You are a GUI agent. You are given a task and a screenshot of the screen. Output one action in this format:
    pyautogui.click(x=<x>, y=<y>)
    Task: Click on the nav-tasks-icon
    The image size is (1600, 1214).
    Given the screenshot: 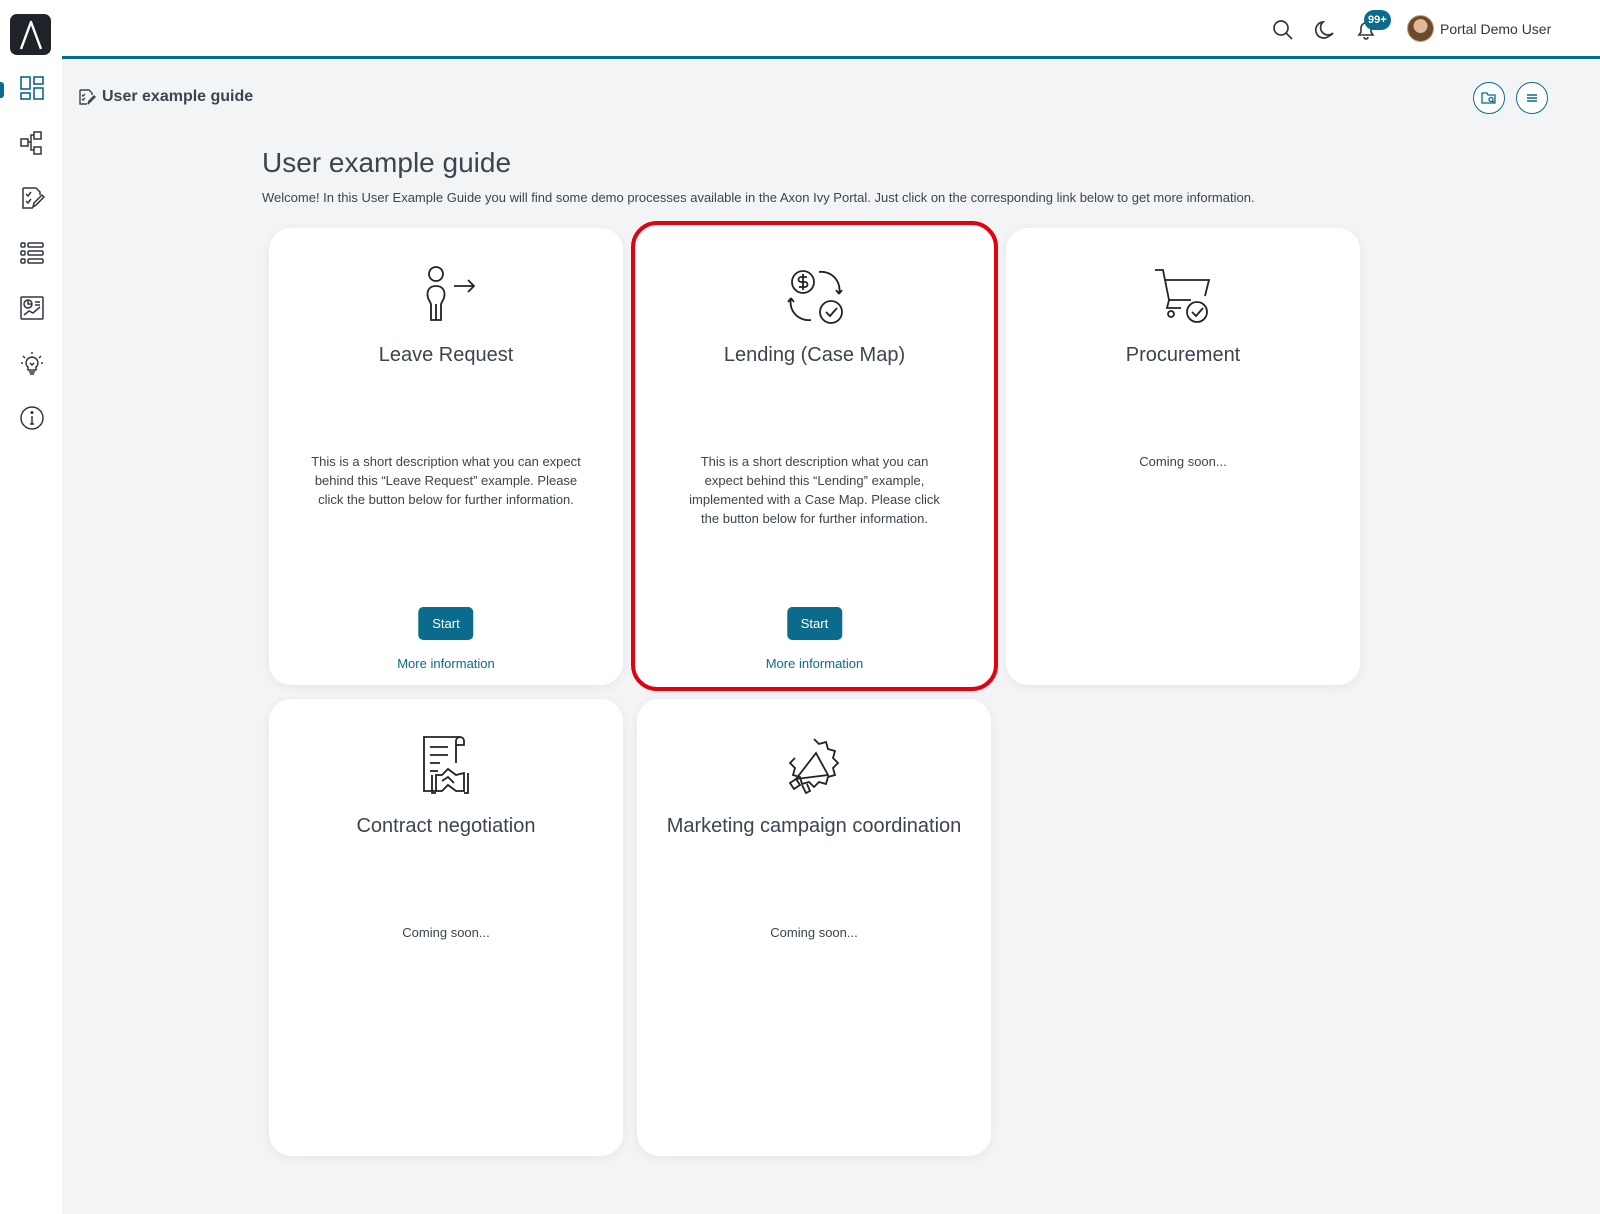 What is the action you would take?
    pyautogui.click(x=32, y=198)
    